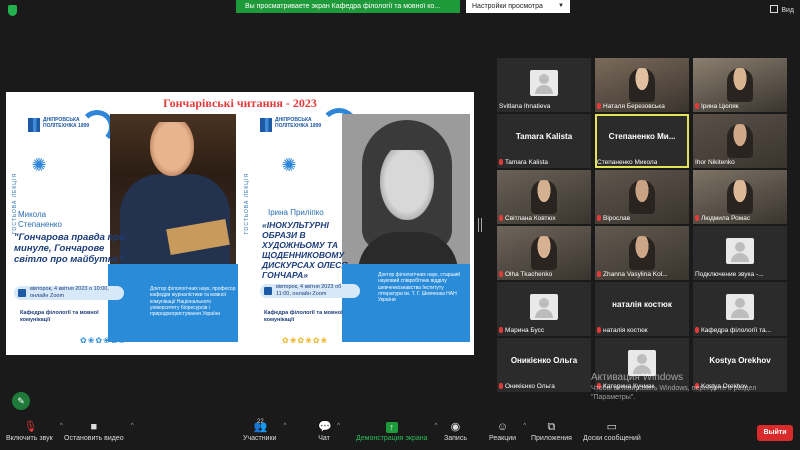 The image size is (800, 450). I want to click on share-screen-button: ↑ Демонстрация экрана ^, so click(397, 432).